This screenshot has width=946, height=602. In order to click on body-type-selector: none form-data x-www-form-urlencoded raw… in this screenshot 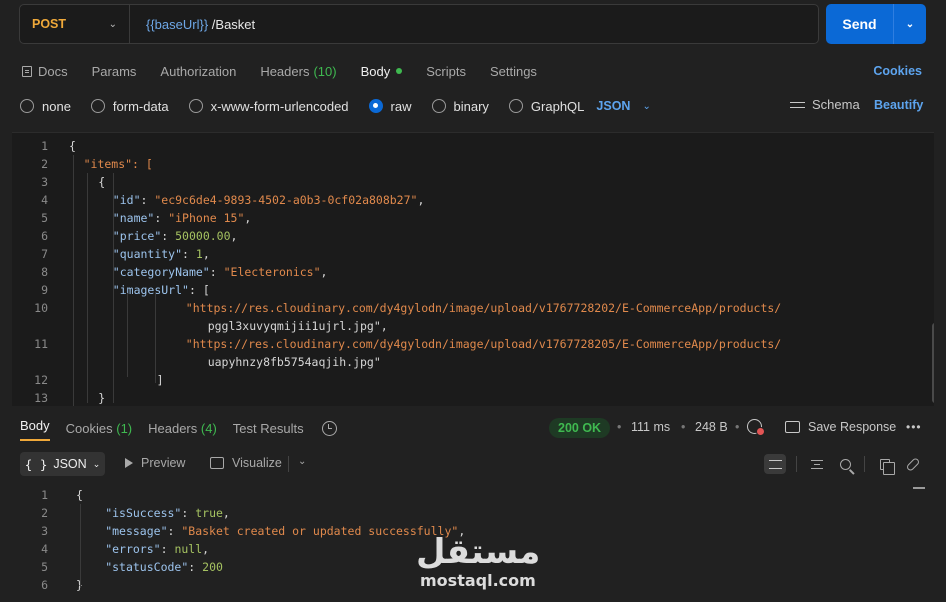, I will do `click(335, 106)`.